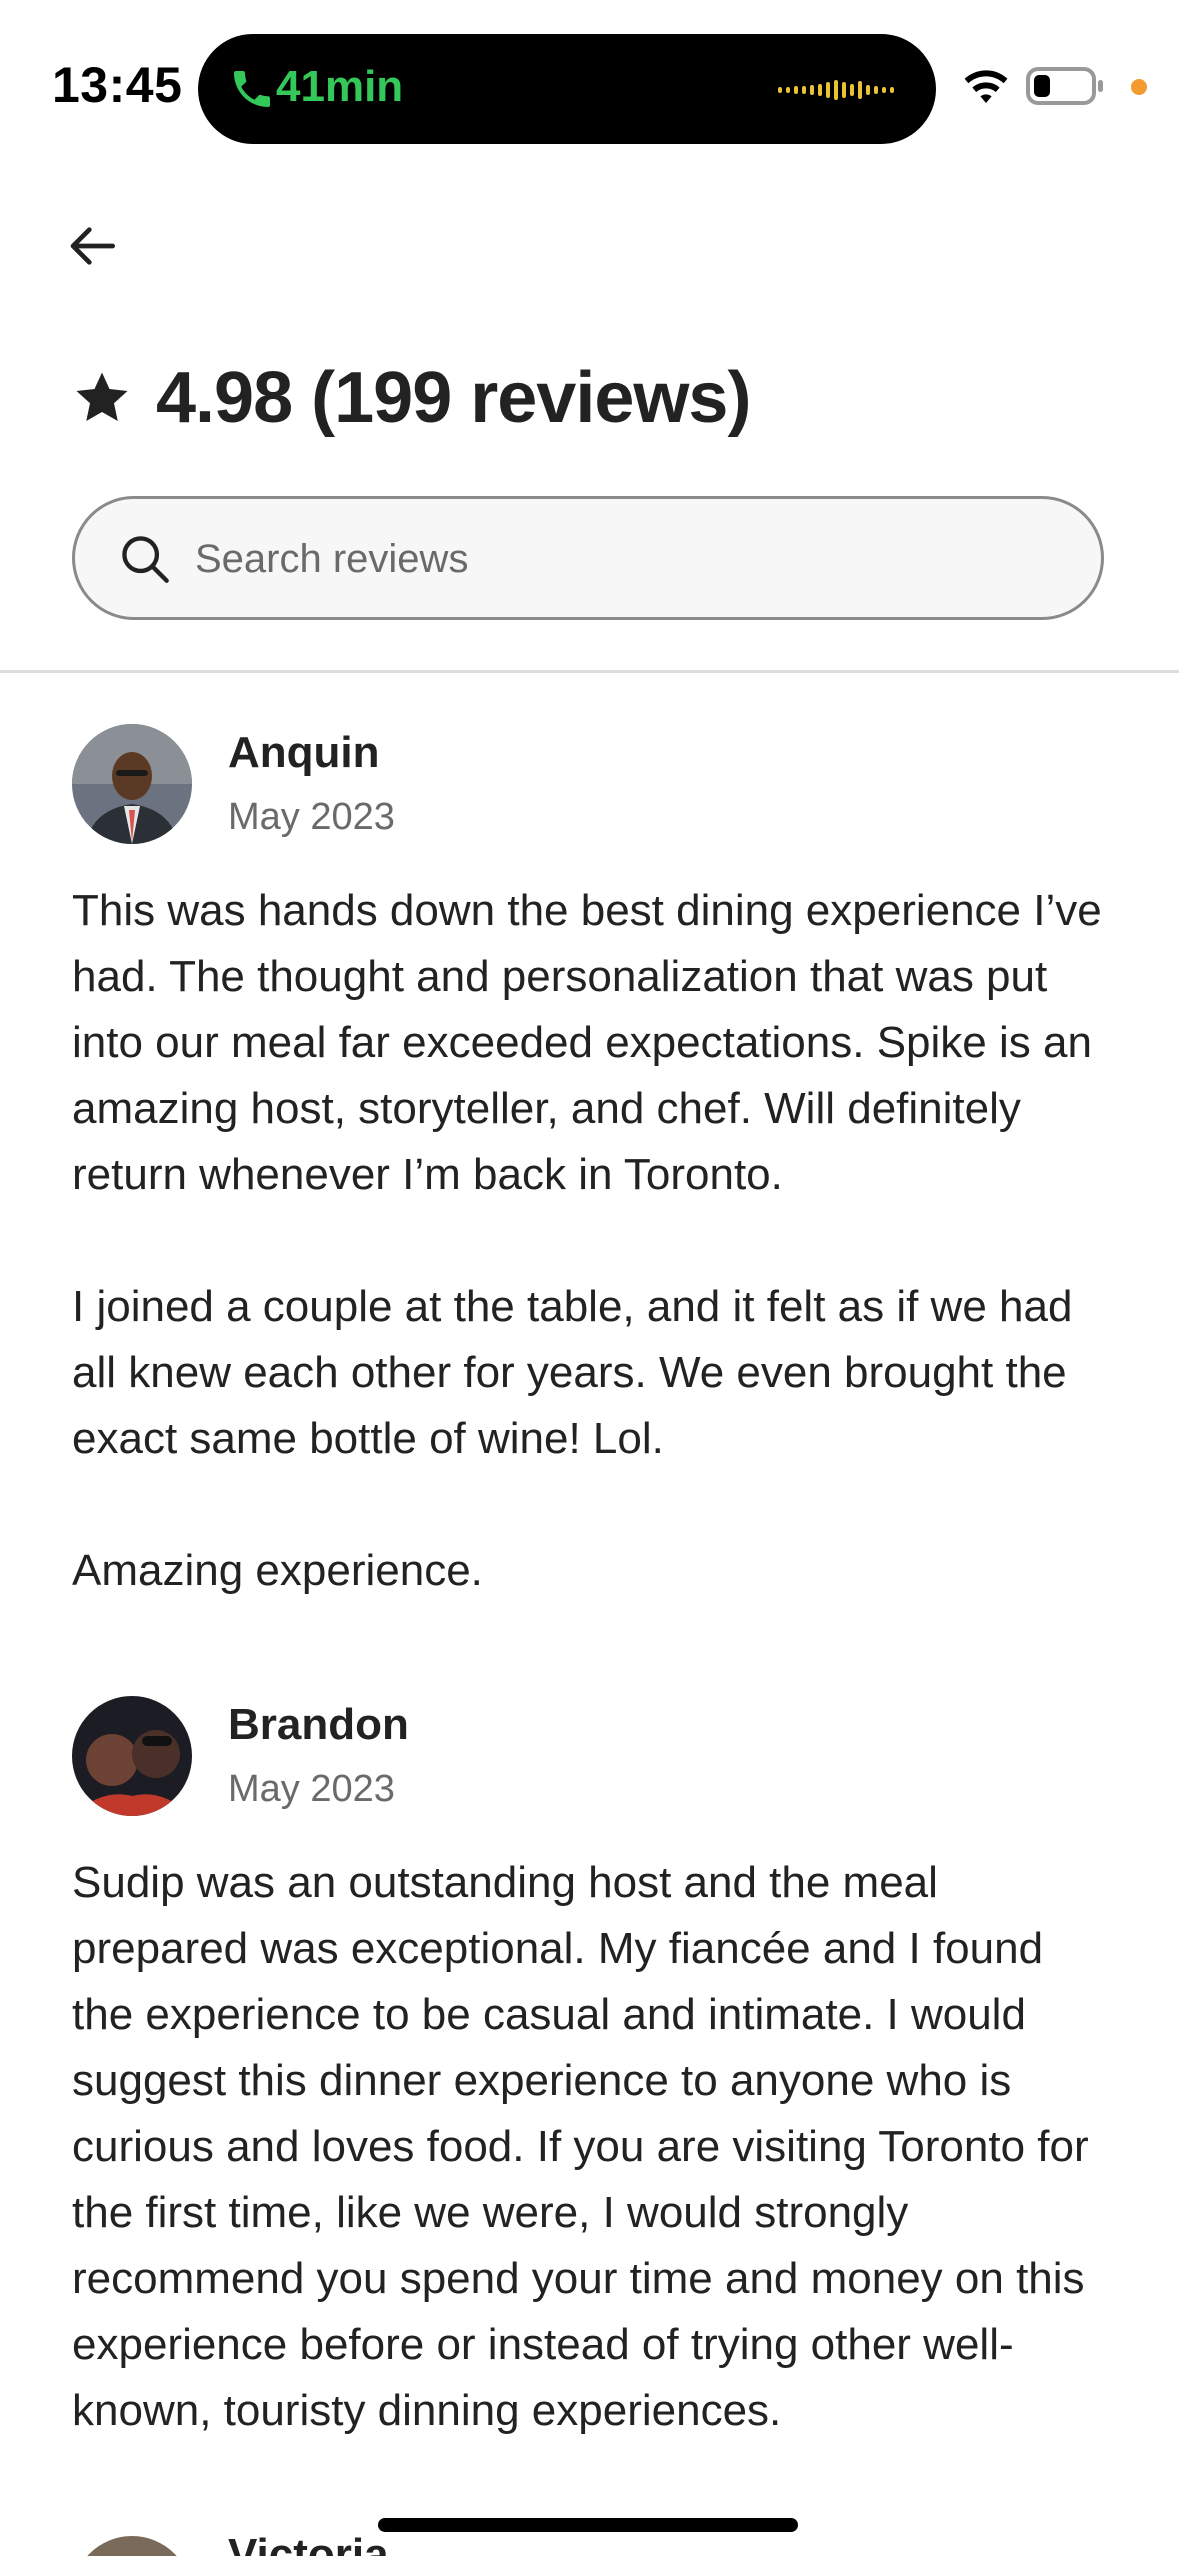 Image resolution: width=1179 pixels, height=2556 pixels. I want to click on search-input, so click(625, 559).